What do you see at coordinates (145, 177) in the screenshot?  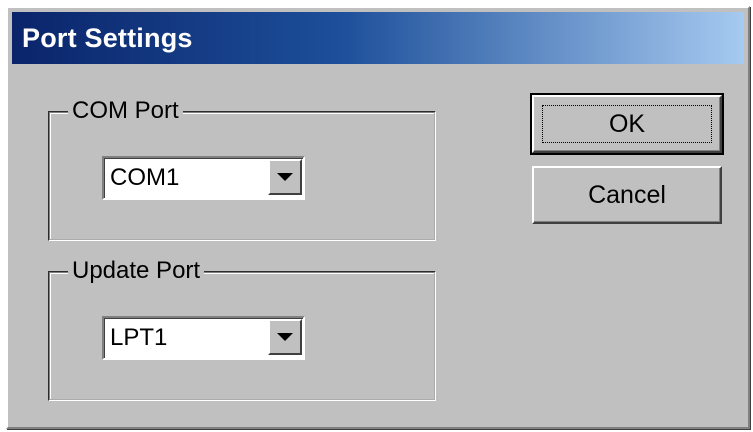 I see `com-port-value: COM1` at bounding box center [145, 177].